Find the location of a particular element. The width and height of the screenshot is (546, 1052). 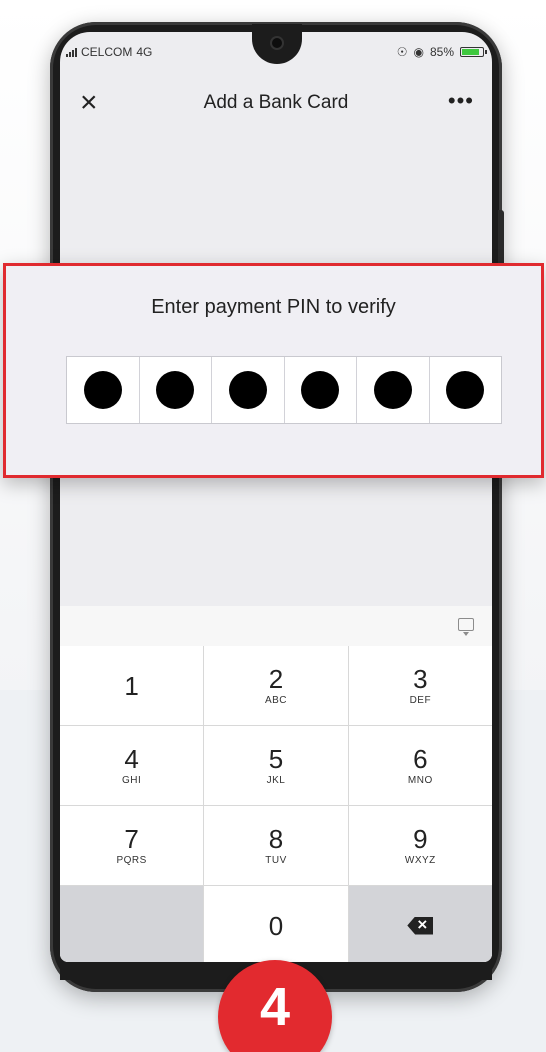

shield-icon: ◉ is located at coordinates (418, 52).